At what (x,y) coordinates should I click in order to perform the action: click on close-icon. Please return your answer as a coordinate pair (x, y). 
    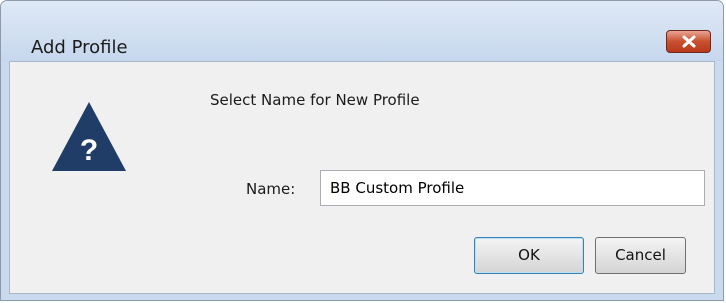
    Looking at the image, I should click on (689, 41).